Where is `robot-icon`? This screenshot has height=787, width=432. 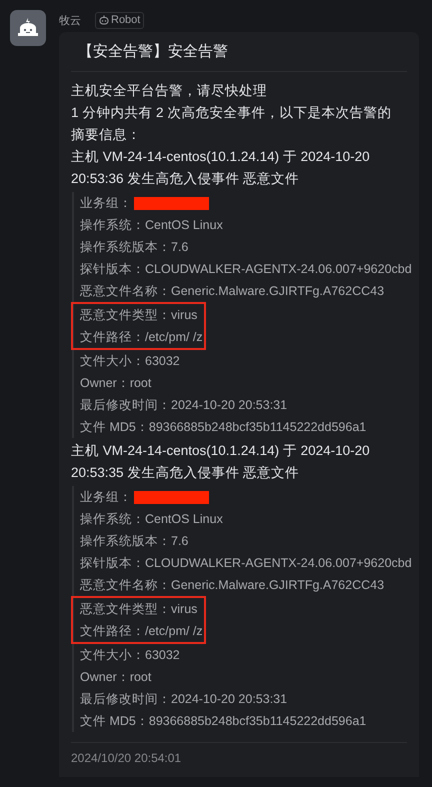
robot-icon is located at coordinates (104, 20).